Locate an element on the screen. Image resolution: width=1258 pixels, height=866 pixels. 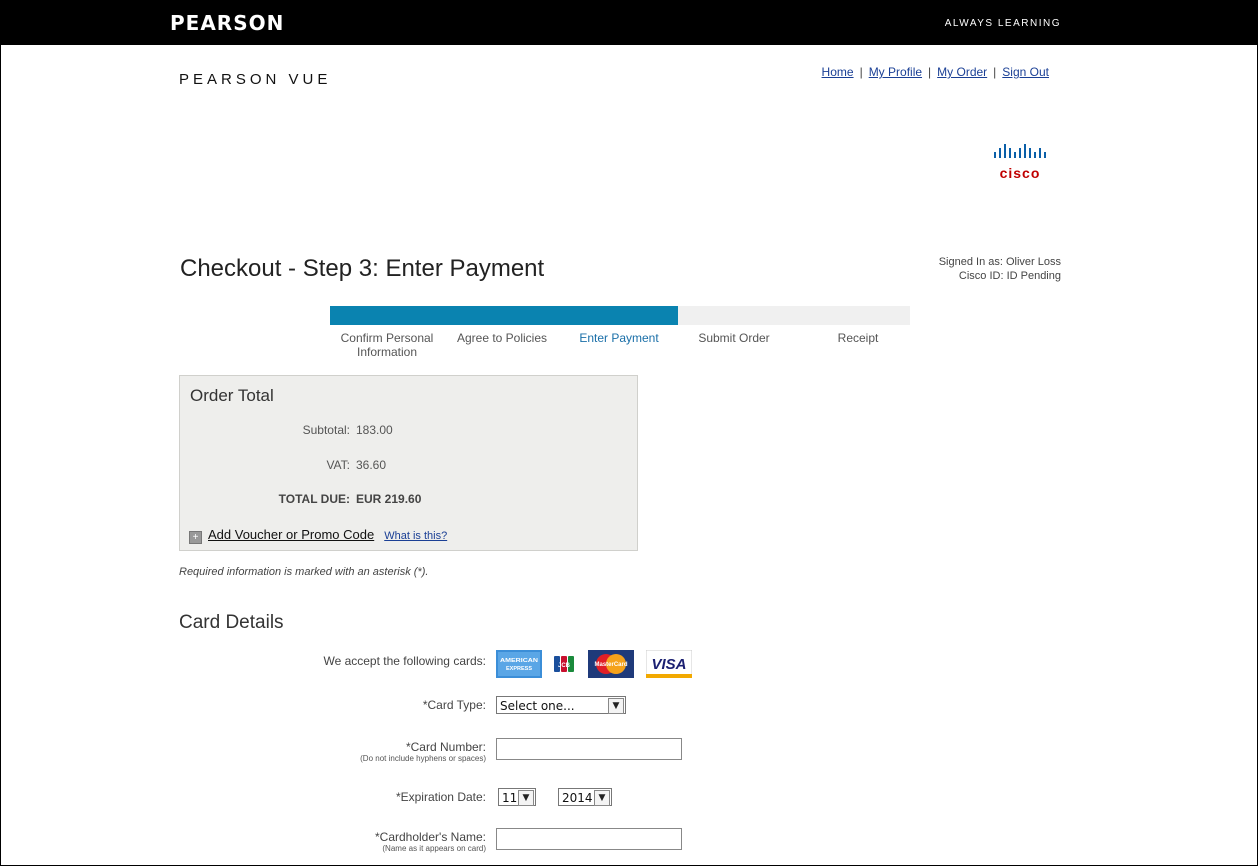
top-nav: Home | My Profile | My Order | Sign Out is located at coordinates (935, 72).